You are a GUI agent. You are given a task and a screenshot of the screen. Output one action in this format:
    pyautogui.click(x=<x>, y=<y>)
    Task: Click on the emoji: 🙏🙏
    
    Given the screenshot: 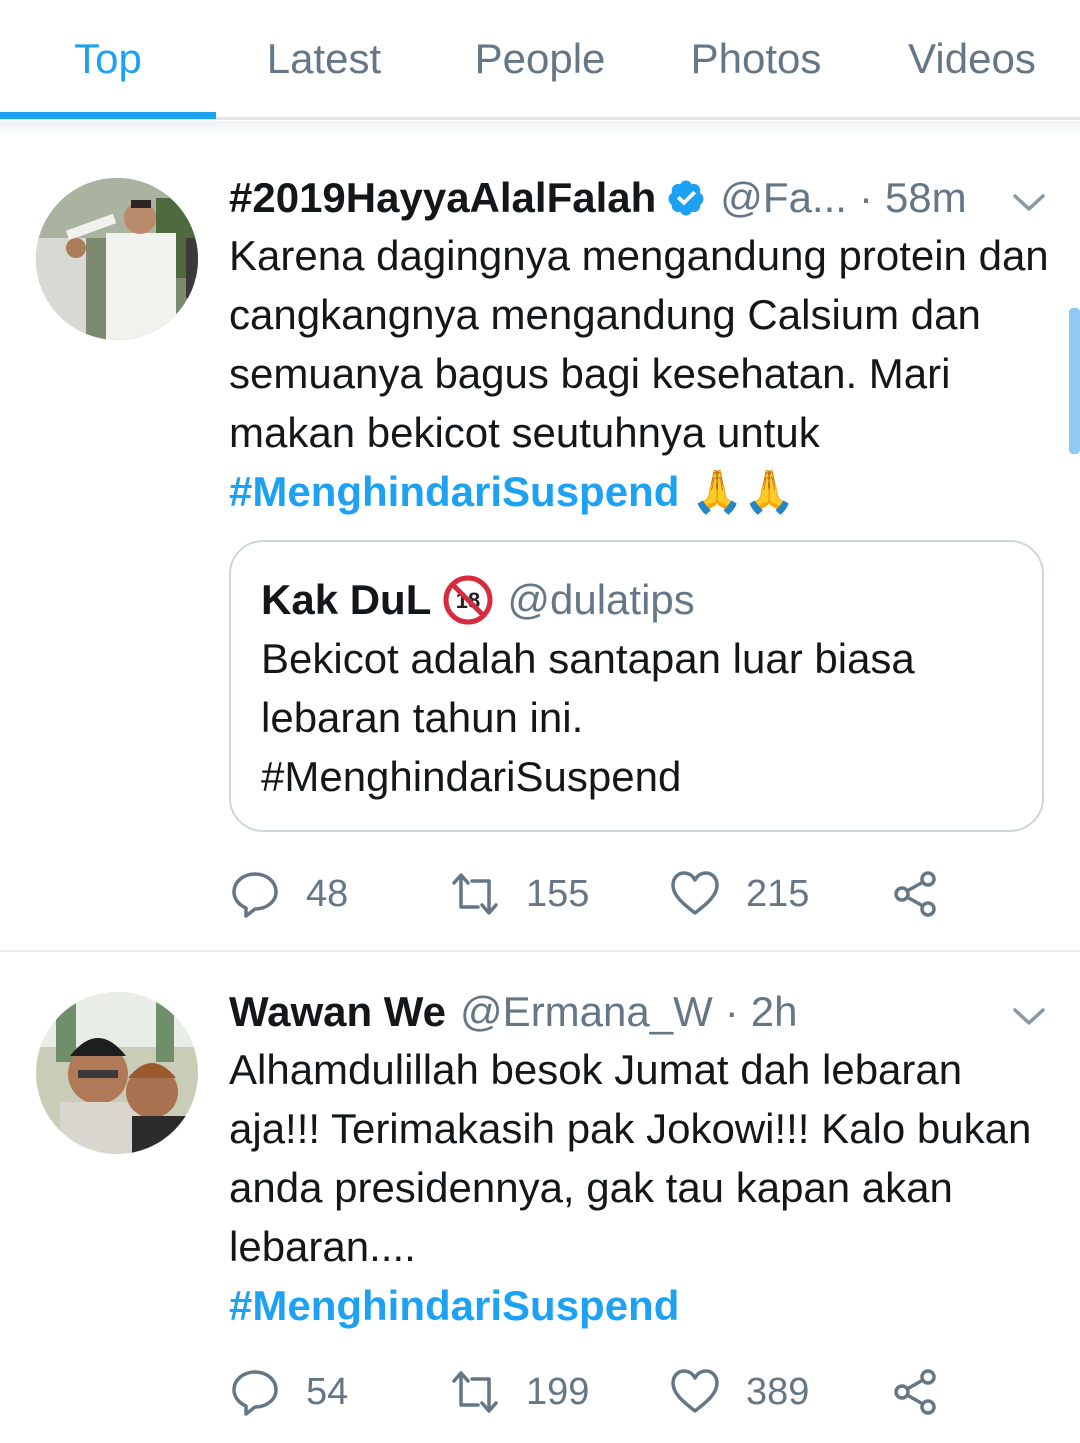 What is the action you would take?
    pyautogui.click(x=743, y=491)
    